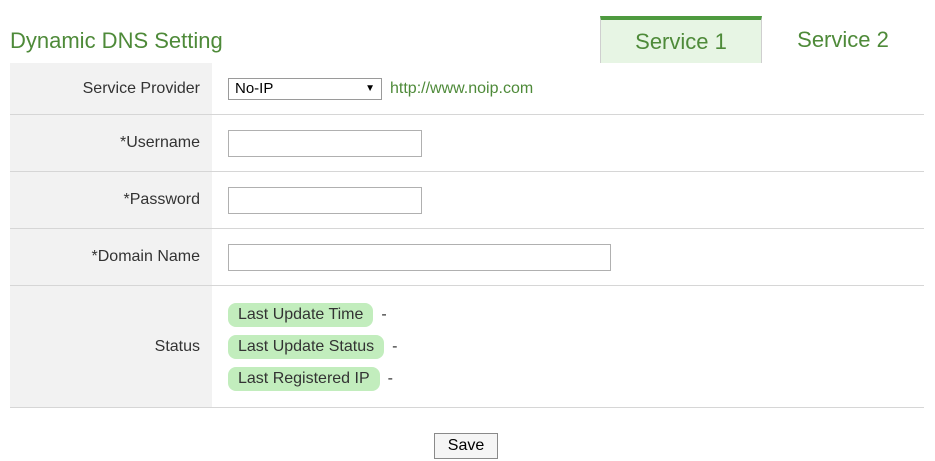 This screenshot has height=461, width=935. What do you see at coordinates (111, 143) in the screenshot?
I see `username-label: *Username` at bounding box center [111, 143].